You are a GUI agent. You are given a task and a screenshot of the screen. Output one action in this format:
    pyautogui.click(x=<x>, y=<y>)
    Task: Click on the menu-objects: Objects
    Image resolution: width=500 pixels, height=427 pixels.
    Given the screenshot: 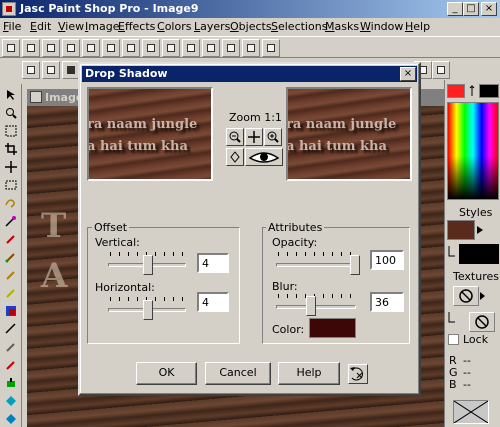 What is the action you would take?
    pyautogui.click(x=251, y=26)
    